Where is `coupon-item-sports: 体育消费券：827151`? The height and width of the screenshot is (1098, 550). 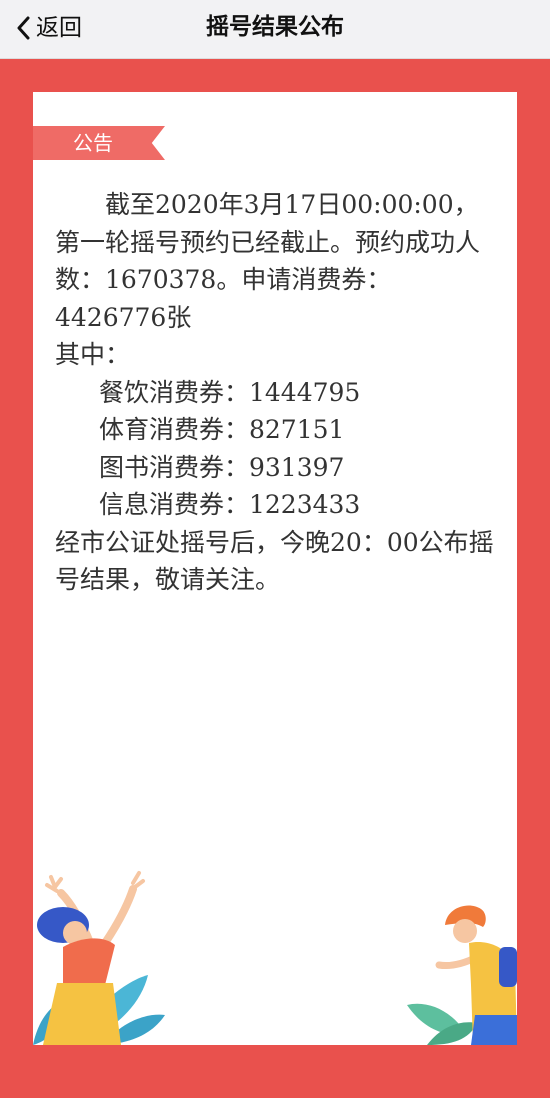 coupon-item-sports: 体育消费券：827151 is located at coordinates (222, 429).